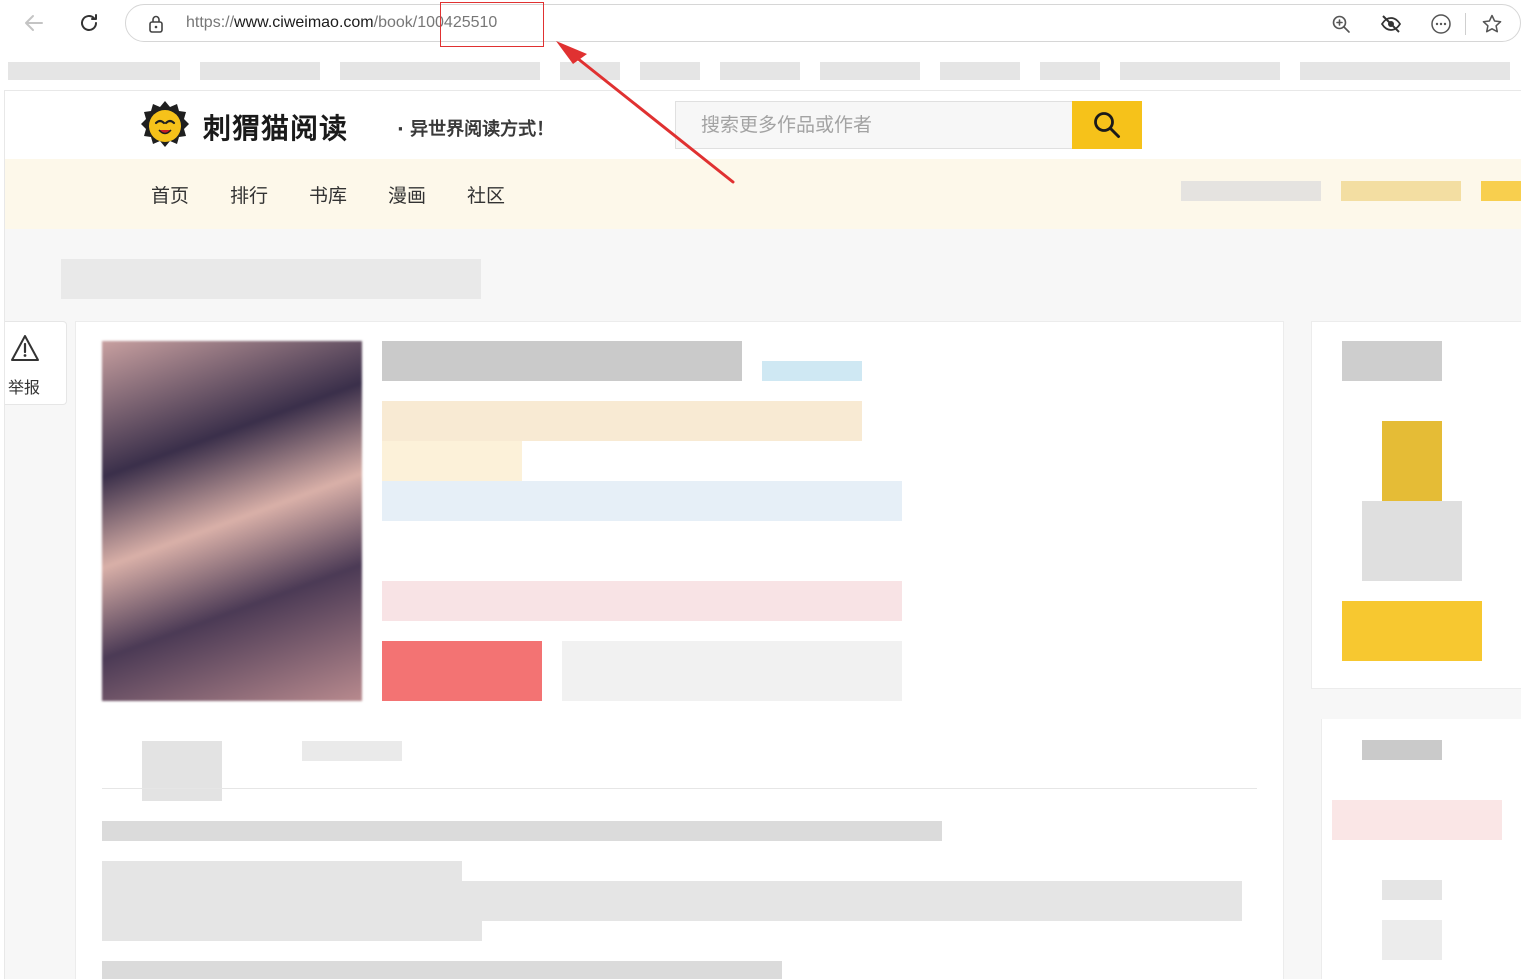 This screenshot has width=1521, height=979. I want to click on browser-toolbar: https://www.ciweimao.com/book/100425510, so click(760, 23).